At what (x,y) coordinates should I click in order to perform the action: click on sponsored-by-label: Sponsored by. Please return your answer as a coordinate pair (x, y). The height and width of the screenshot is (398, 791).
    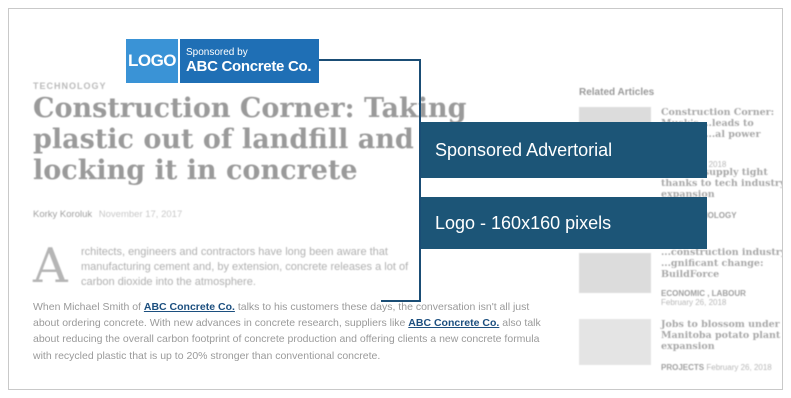
    Looking at the image, I should click on (217, 52).